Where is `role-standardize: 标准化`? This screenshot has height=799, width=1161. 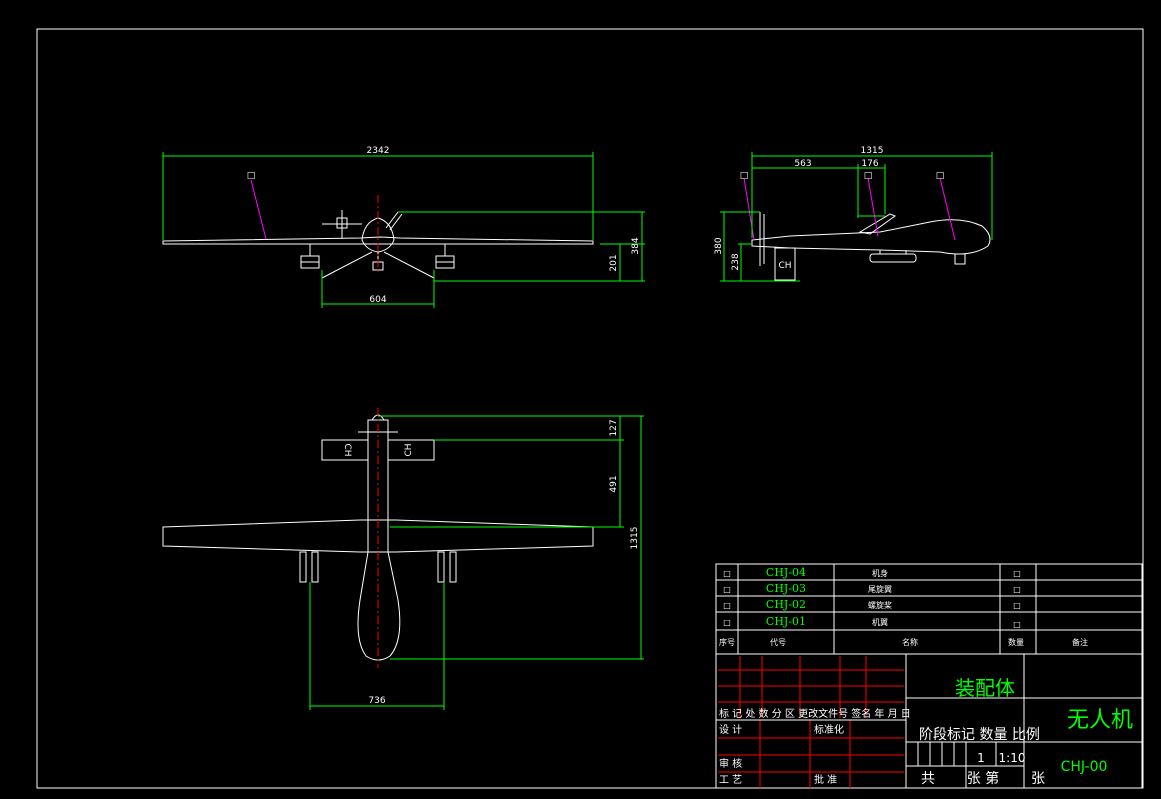
role-standardize: 标准化 is located at coordinates (829, 729).